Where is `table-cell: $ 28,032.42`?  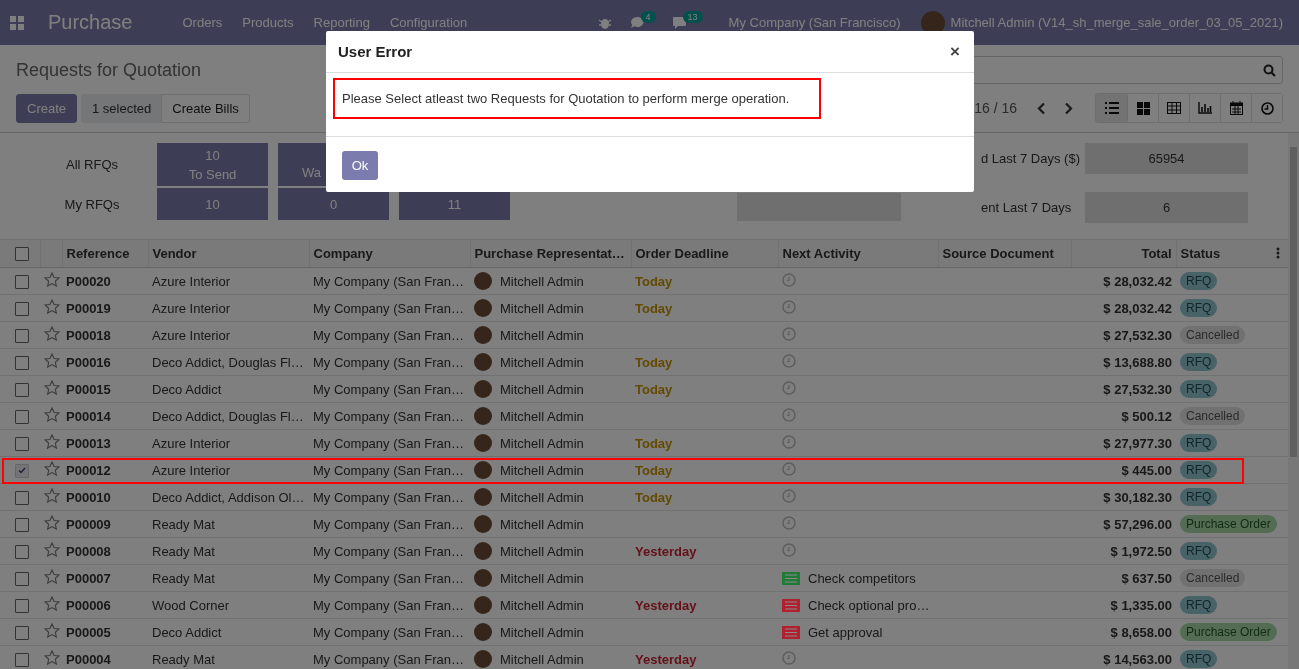
table-cell: $ 28,032.42 is located at coordinates (1123, 281).